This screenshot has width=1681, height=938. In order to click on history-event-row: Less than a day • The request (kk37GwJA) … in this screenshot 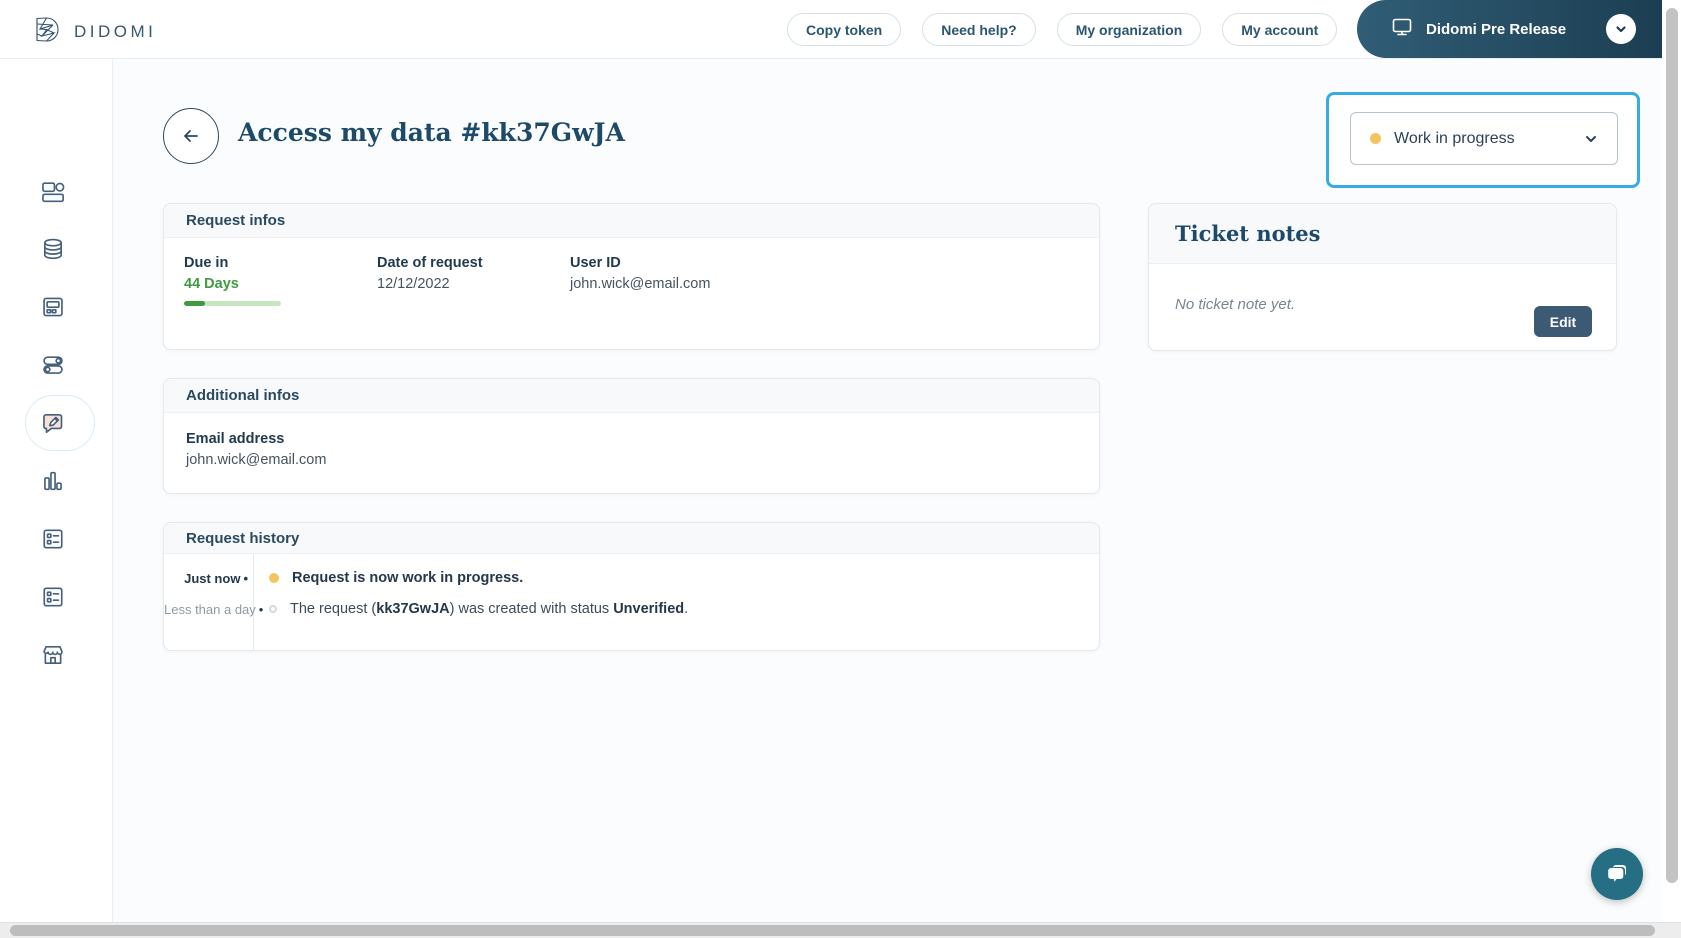, I will do `click(631, 609)`.